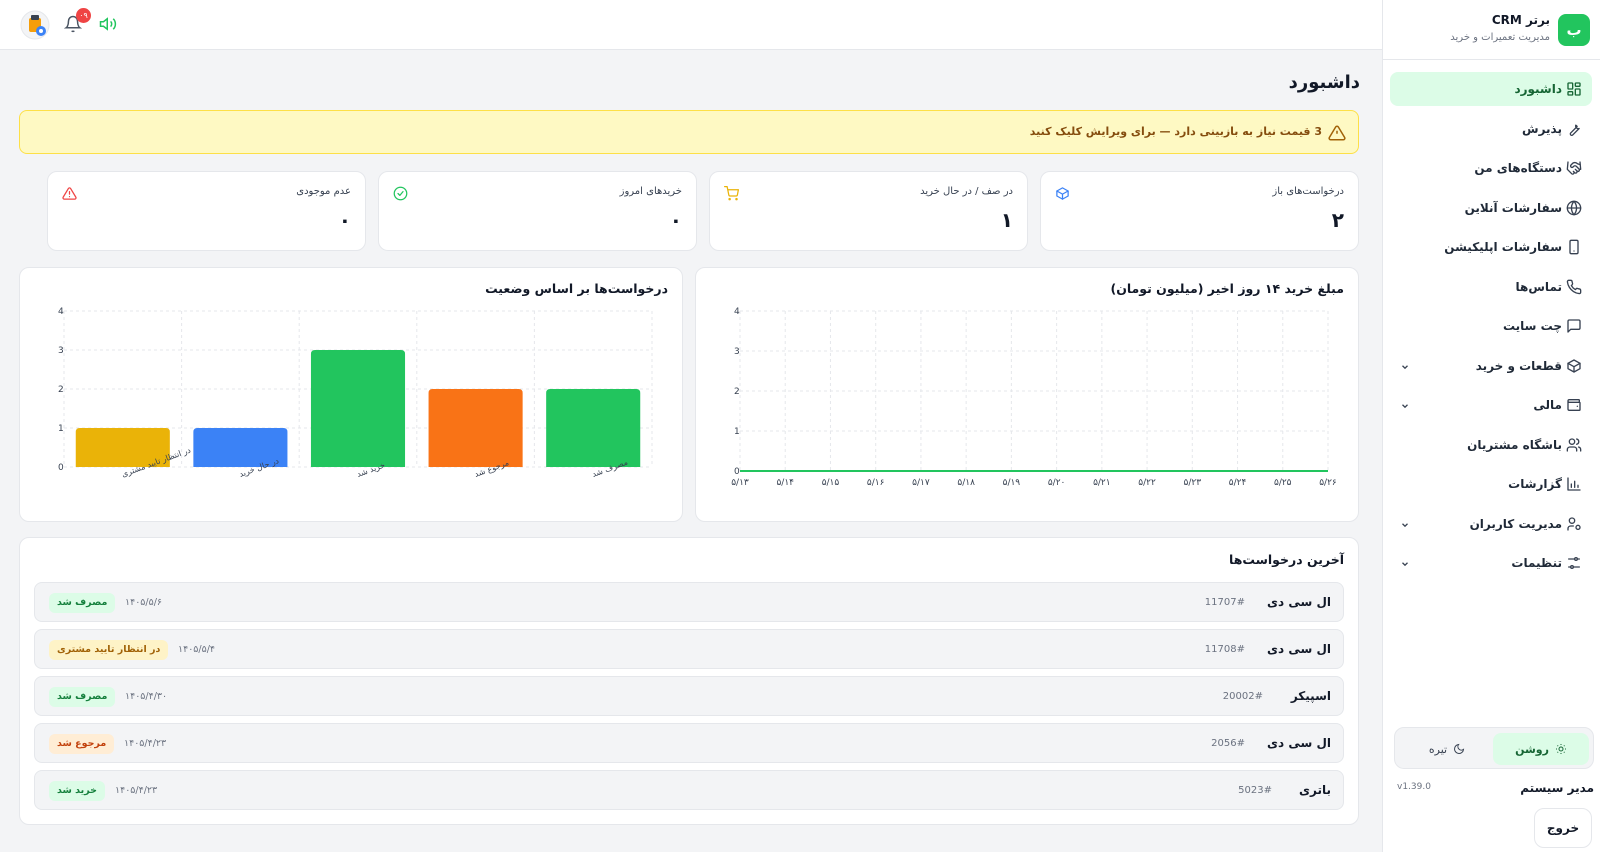 This screenshot has height=852, width=1600. Describe the element at coordinates (1491, 405) in the screenshot. I see `sidebar-item-8: مالی` at that location.